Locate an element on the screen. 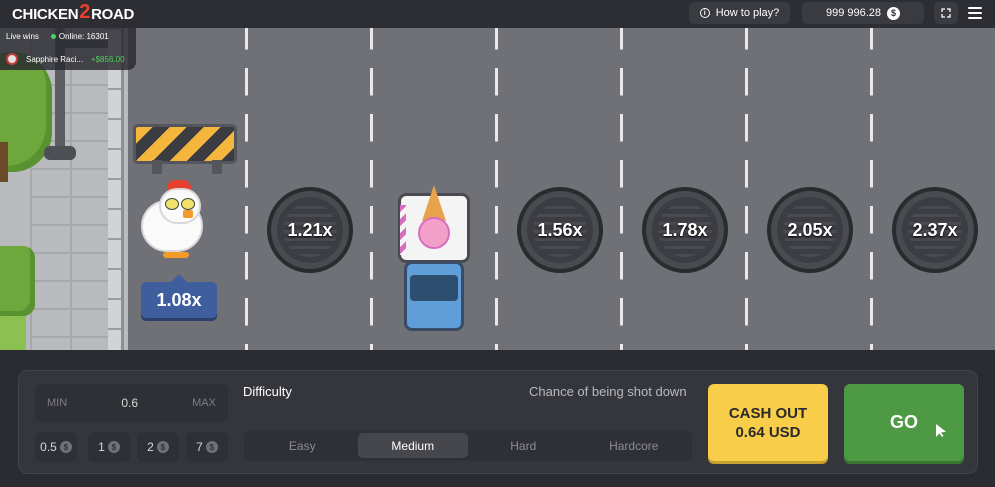 The height and width of the screenshot is (487, 995). live-wins-label: Live wins is located at coordinates (22, 36).